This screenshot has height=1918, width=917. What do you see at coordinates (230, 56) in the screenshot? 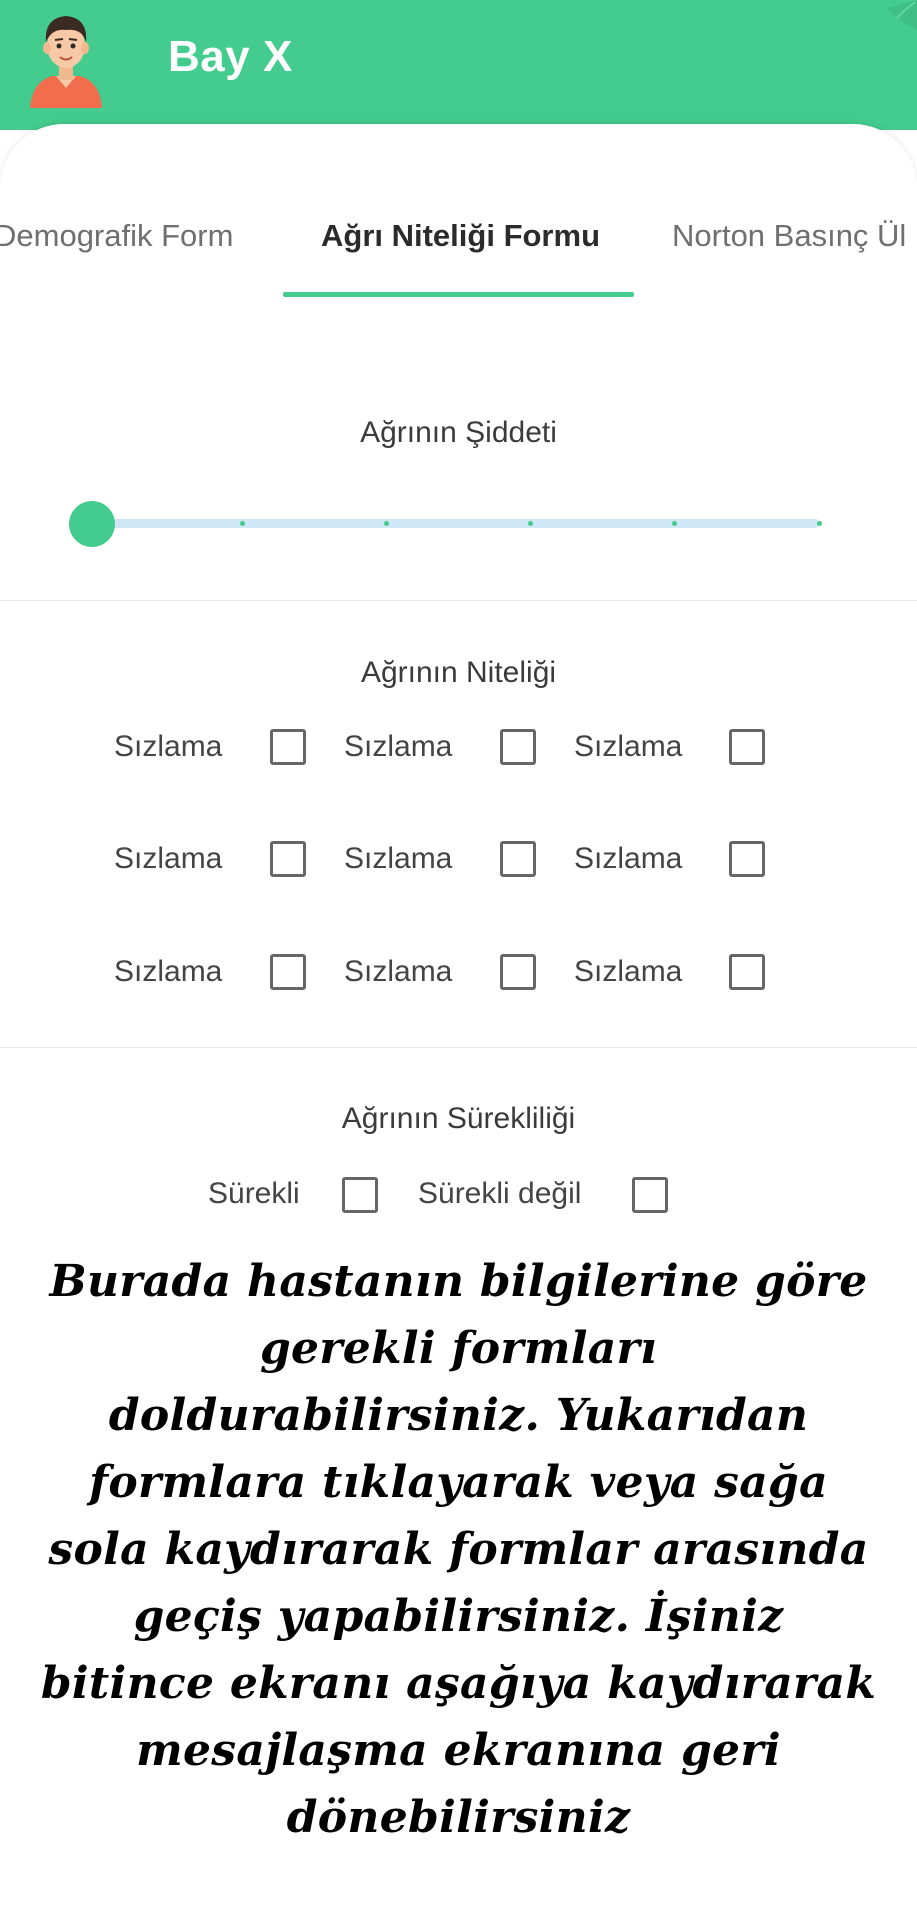
I see `patient-name-title: Bay X` at bounding box center [230, 56].